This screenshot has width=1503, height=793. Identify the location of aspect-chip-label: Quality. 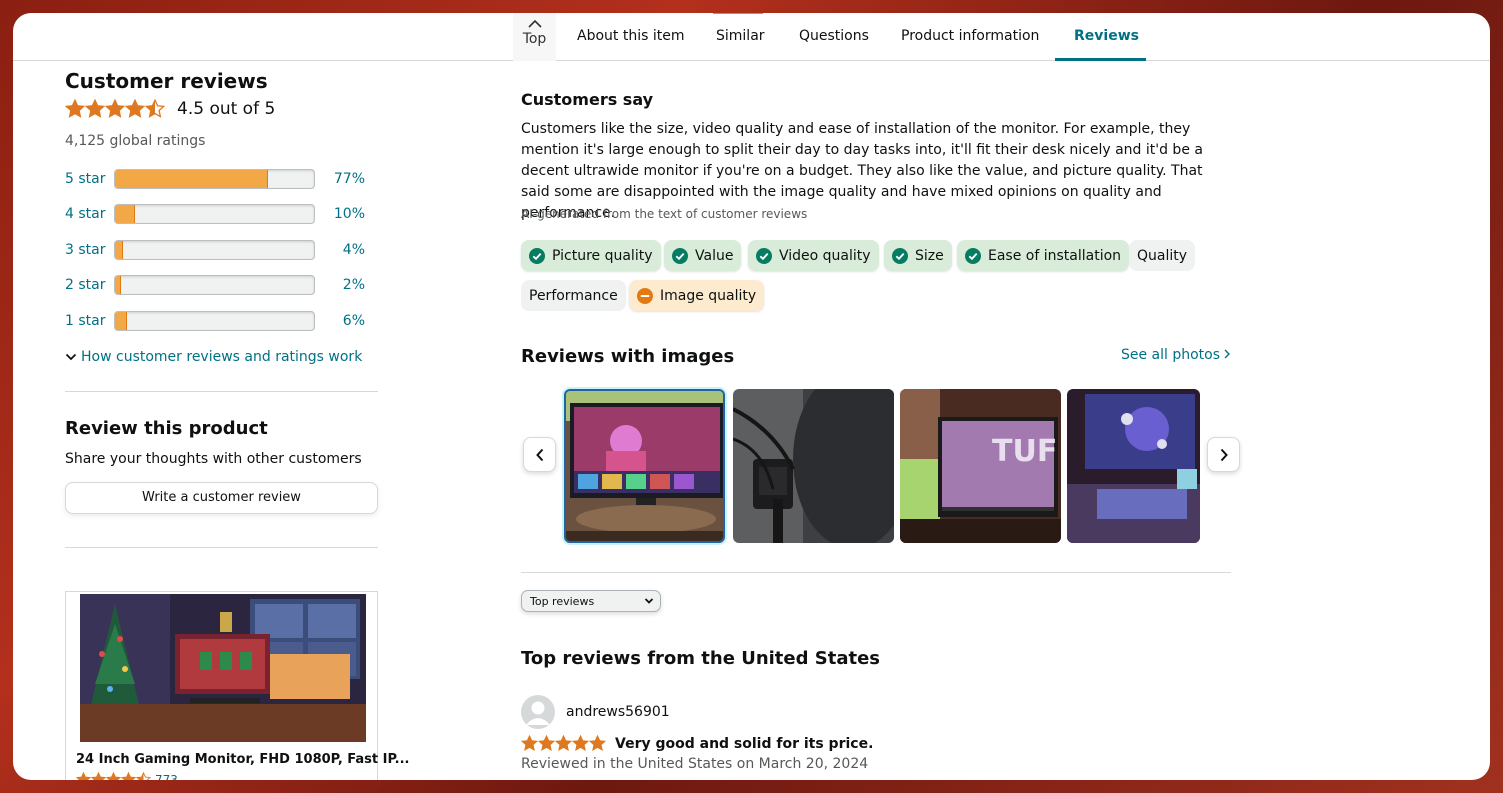
(1162, 255).